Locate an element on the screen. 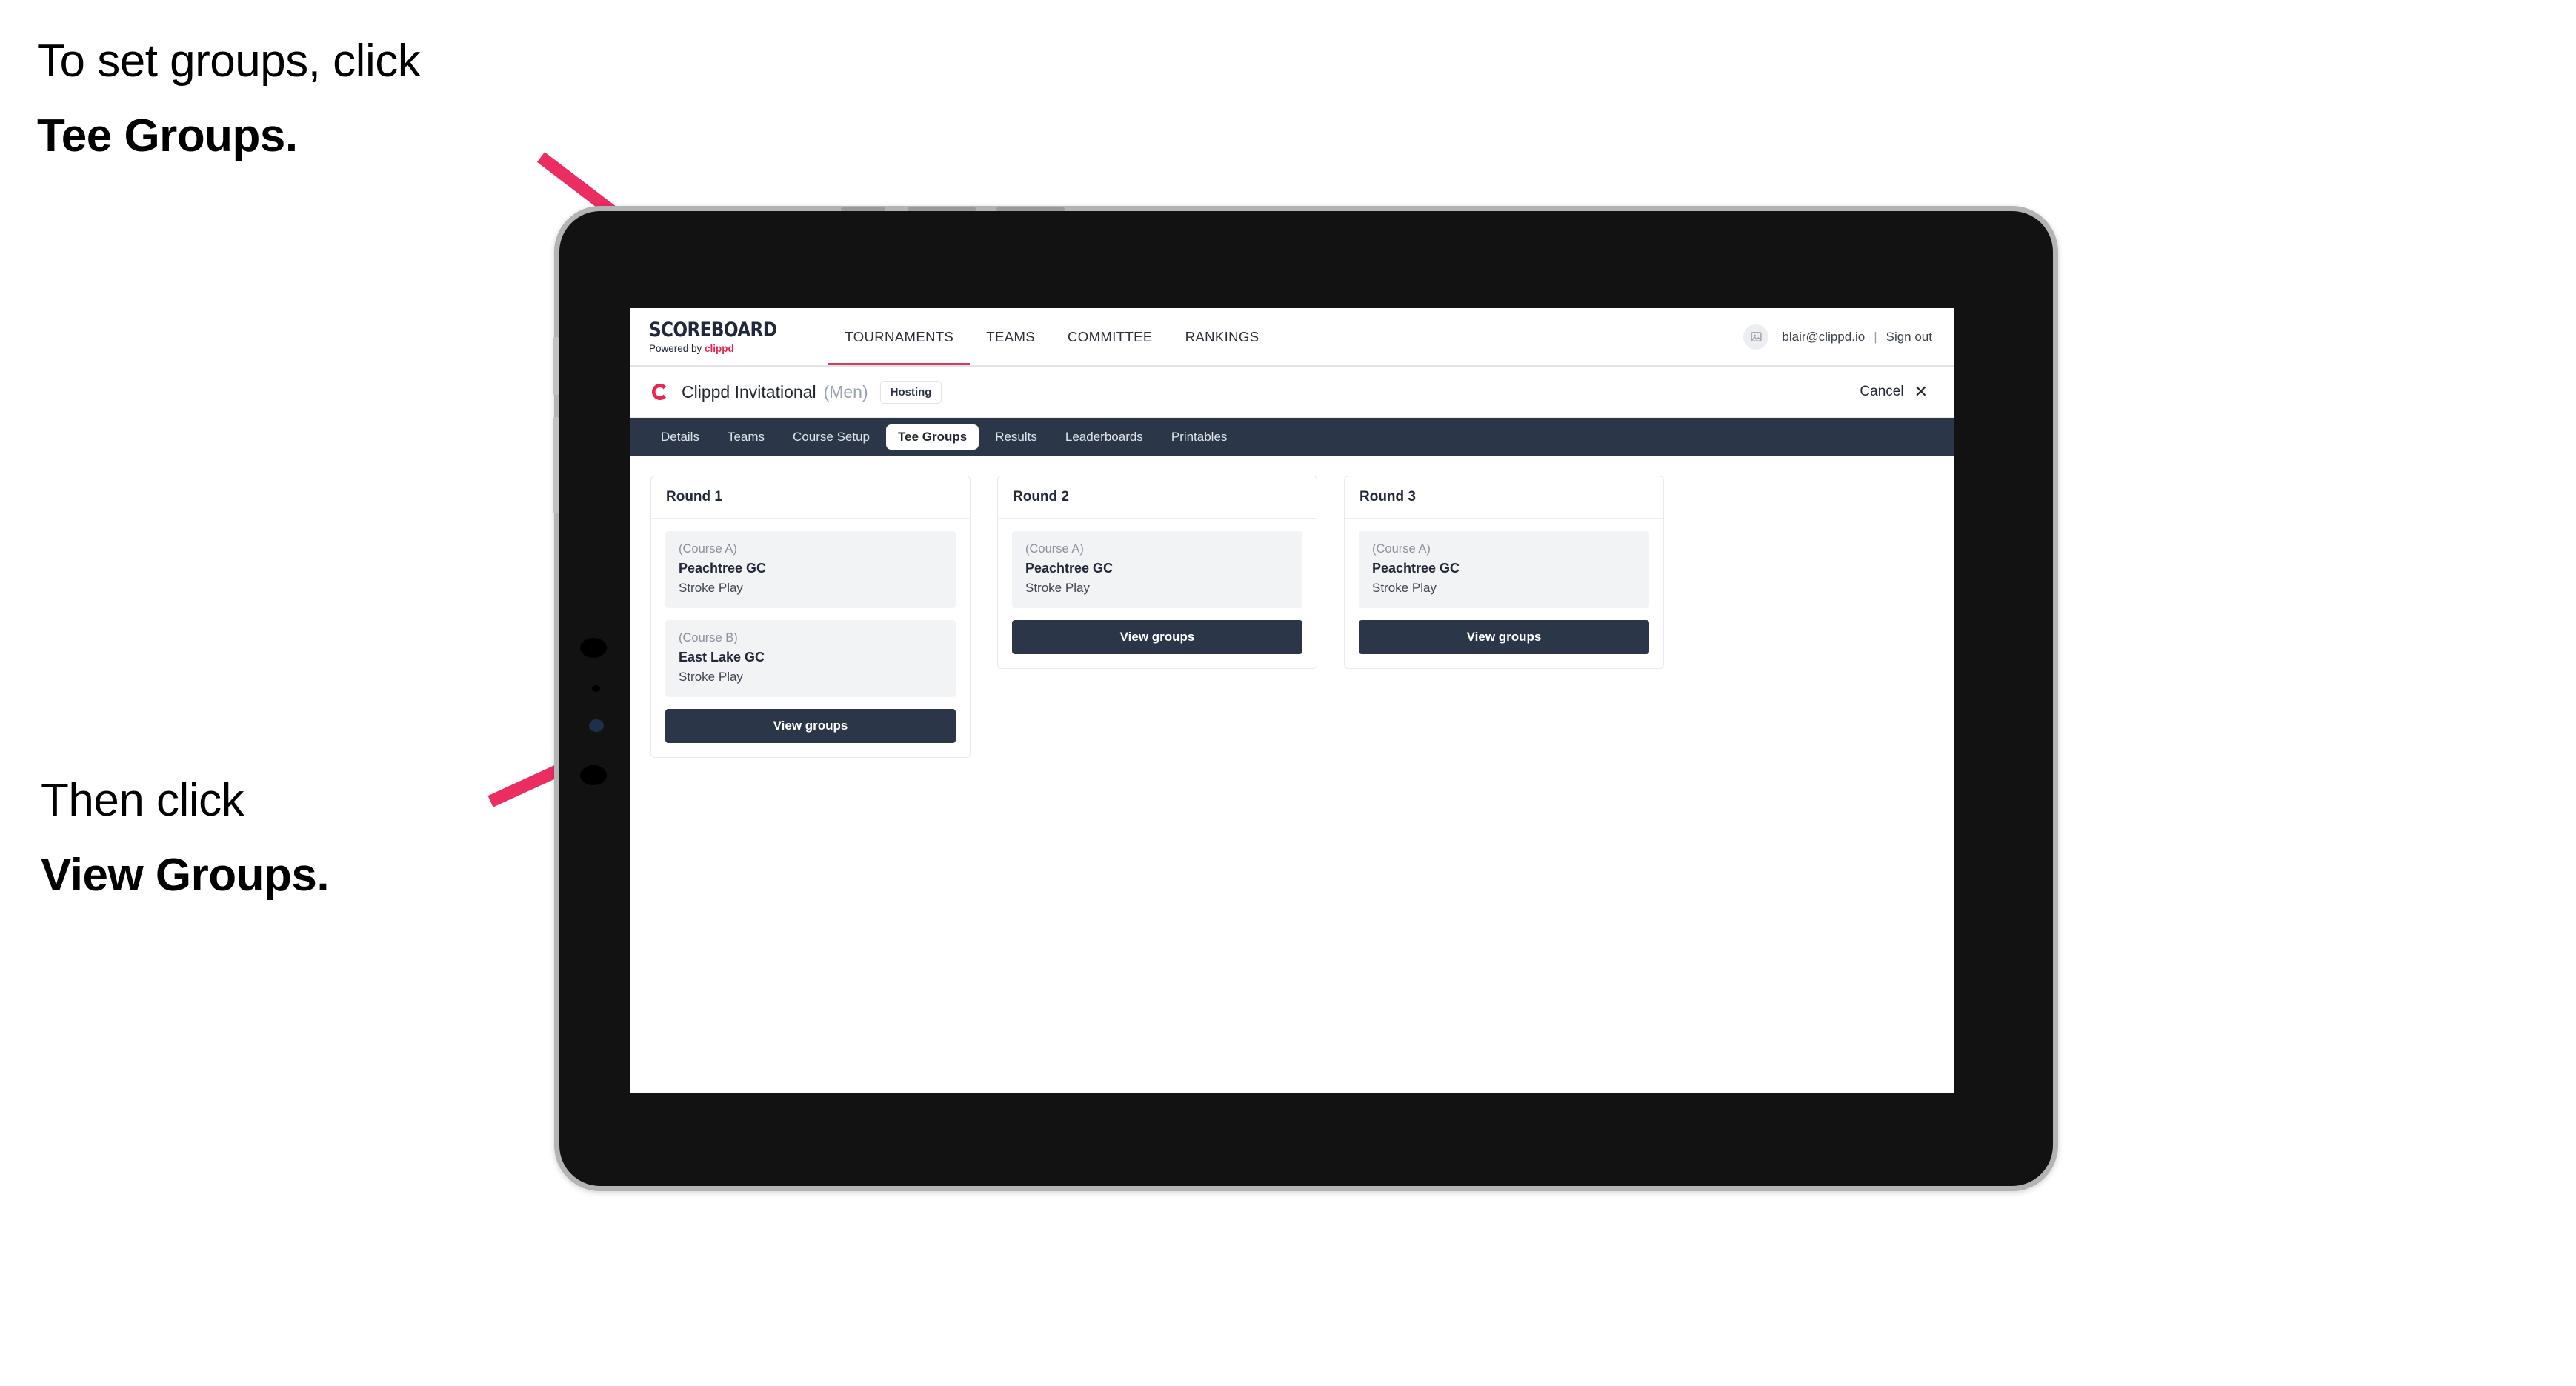 This screenshot has height=1386, width=2576. tab-printables: Printables is located at coordinates (1199, 437).